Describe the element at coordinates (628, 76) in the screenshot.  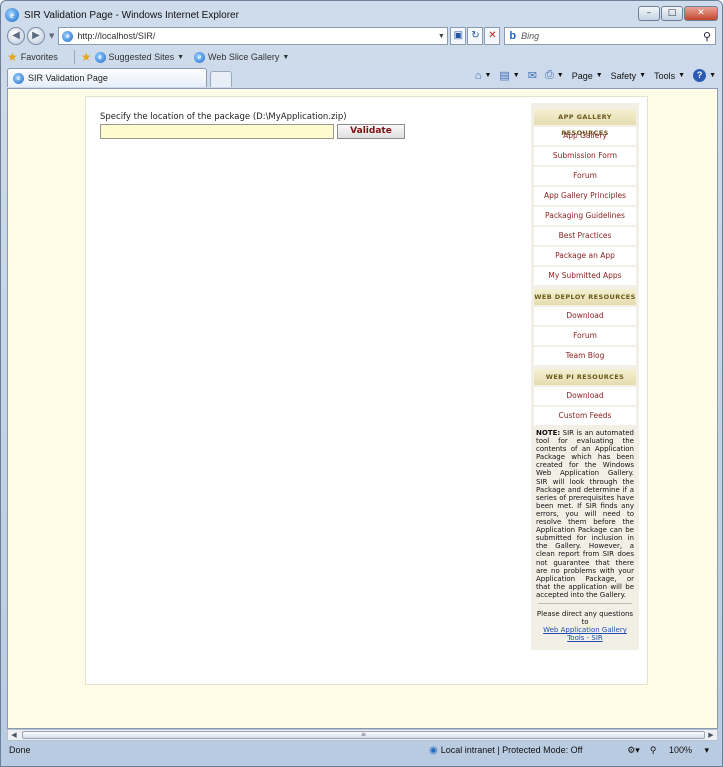
I see `safety-menu: Safety ▼` at that location.